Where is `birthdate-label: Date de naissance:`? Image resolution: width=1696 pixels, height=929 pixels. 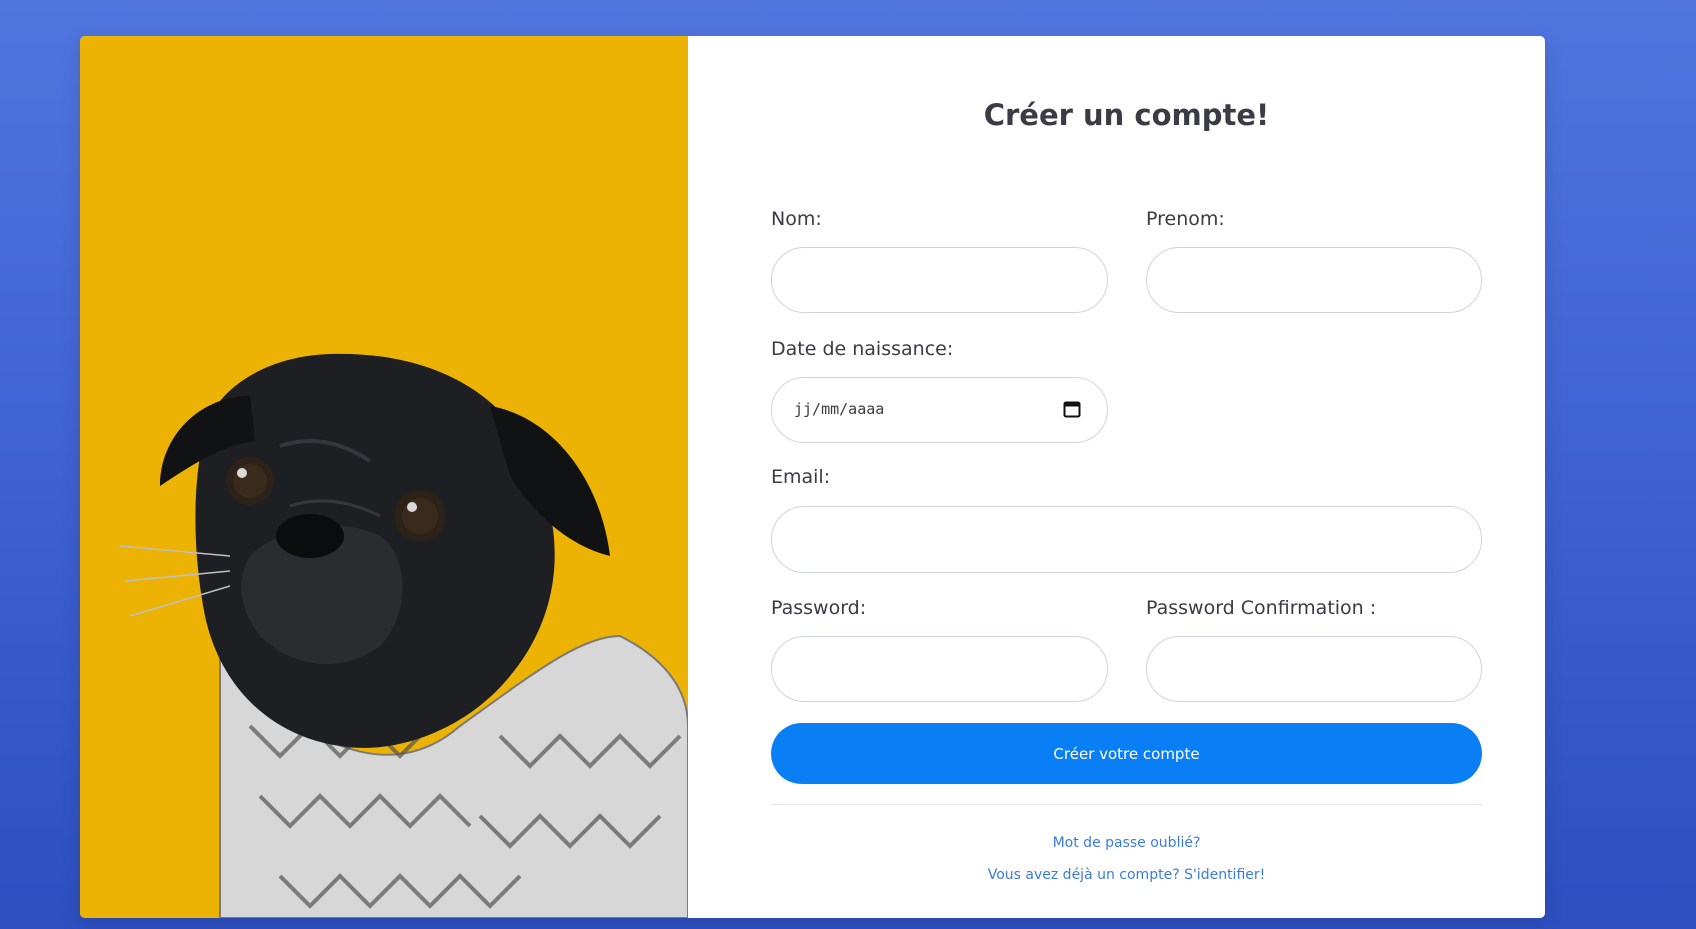
birthdate-label: Date de naissance: is located at coordinates (862, 349).